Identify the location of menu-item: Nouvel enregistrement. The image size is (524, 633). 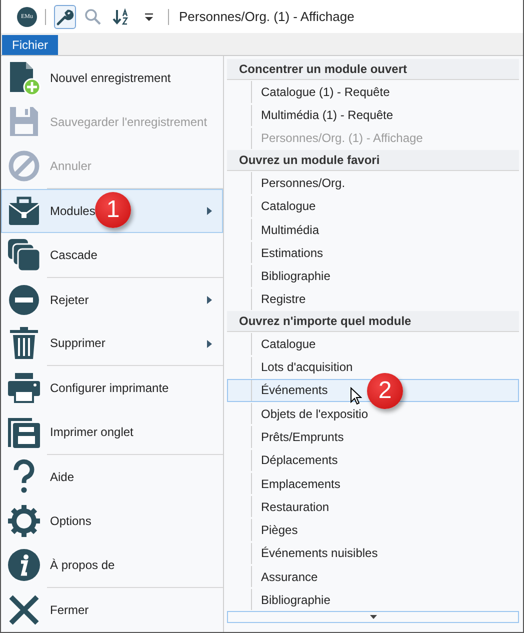
(112, 78).